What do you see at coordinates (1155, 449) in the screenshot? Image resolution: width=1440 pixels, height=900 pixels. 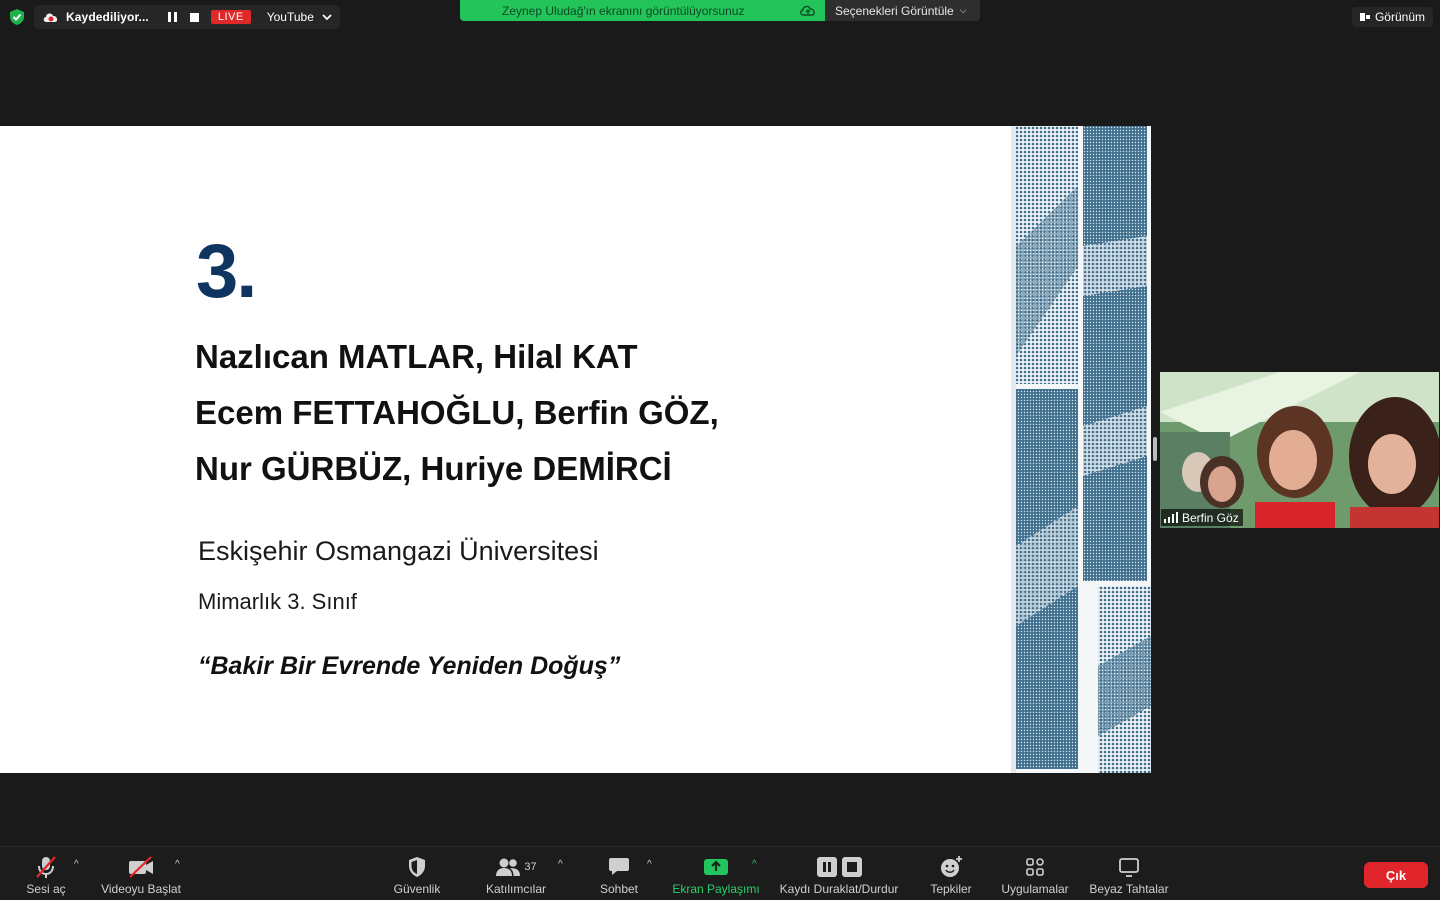 I see `panel-resize-handle` at bounding box center [1155, 449].